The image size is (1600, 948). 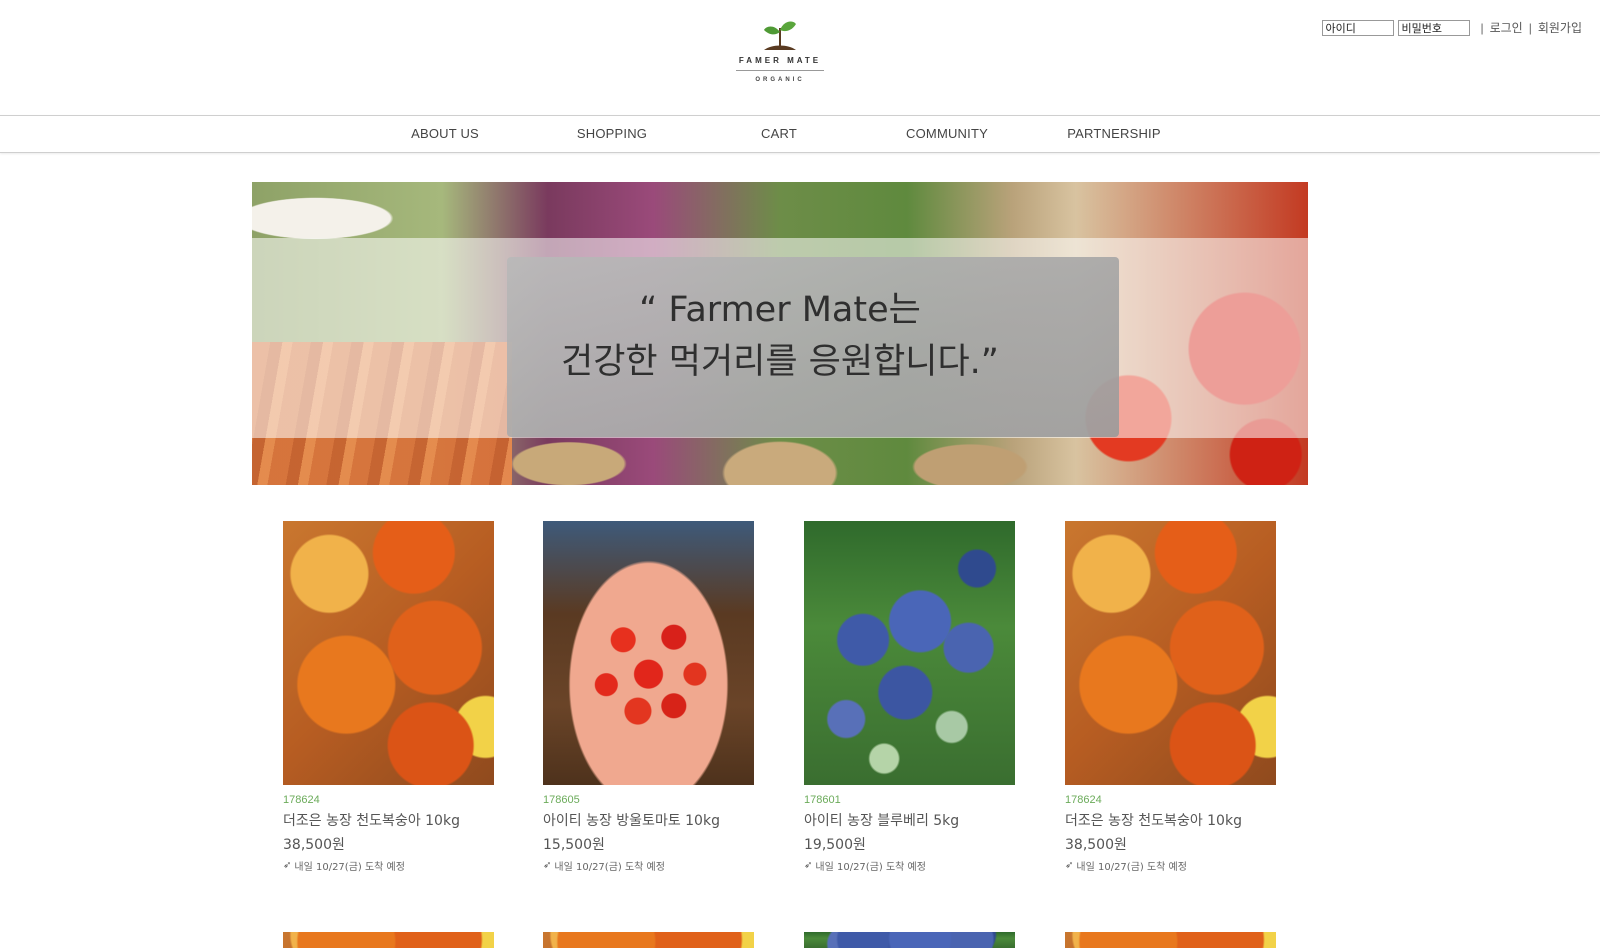 What do you see at coordinates (780, 80) in the screenshot?
I see `logo-subtitle: ORGANIC` at bounding box center [780, 80].